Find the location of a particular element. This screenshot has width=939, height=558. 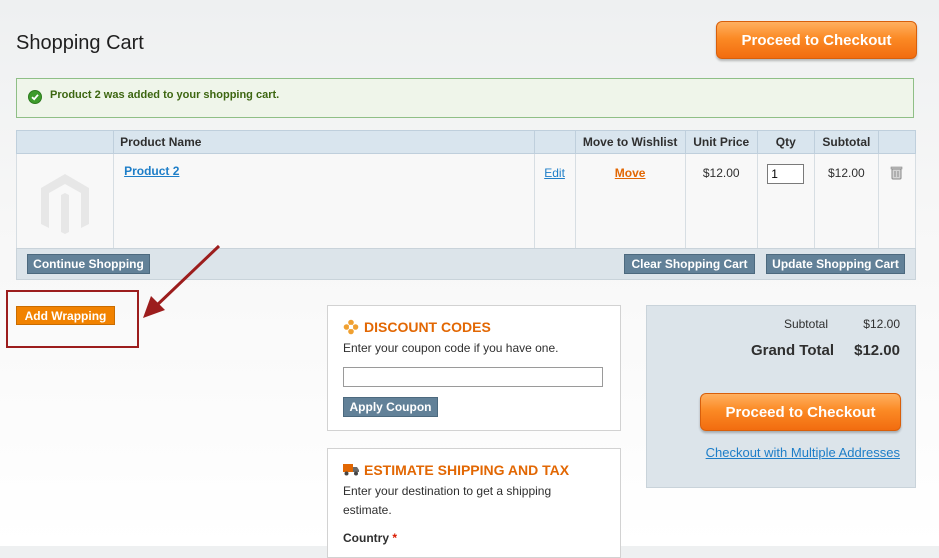

header-unit-price: Unit Price is located at coordinates (721, 142).